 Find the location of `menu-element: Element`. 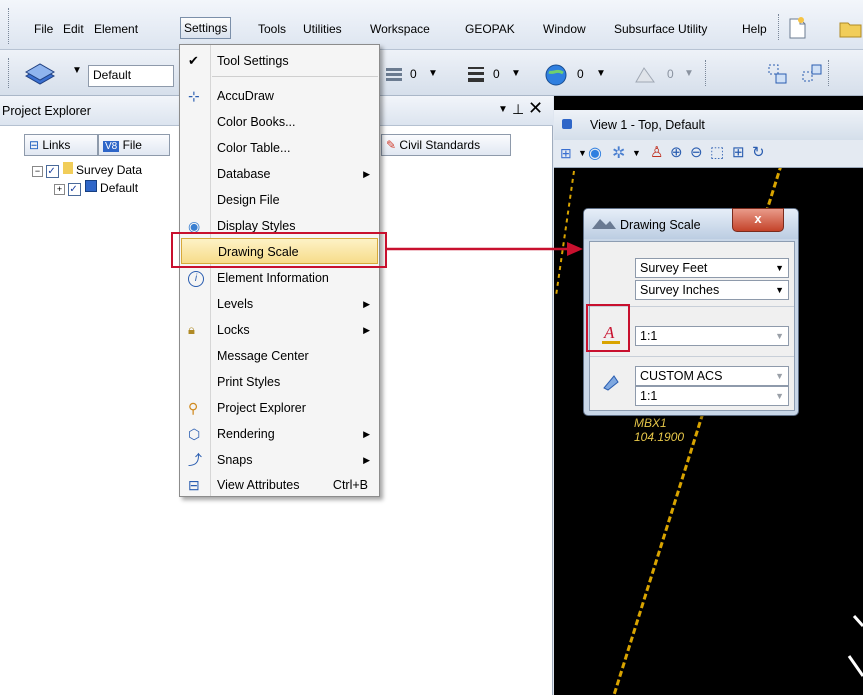

menu-element: Element is located at coordinates (116, 29).